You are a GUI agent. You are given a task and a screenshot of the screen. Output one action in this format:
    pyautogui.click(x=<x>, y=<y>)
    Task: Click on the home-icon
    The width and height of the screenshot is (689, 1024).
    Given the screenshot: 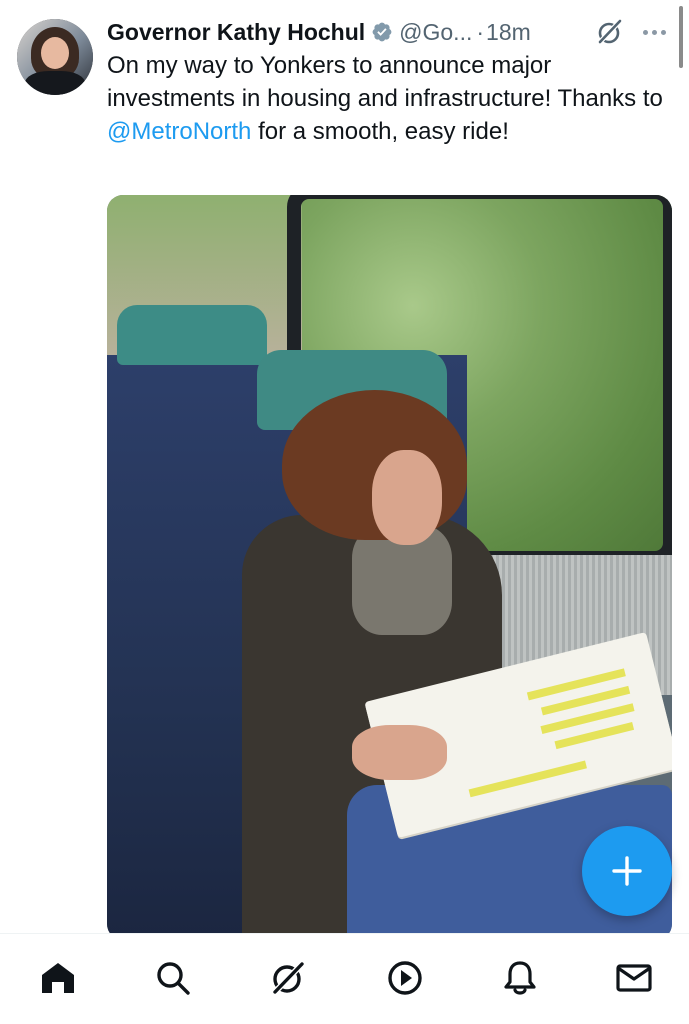 What is the action you would take?
    pyautogui.click(x=58, y=978)
    